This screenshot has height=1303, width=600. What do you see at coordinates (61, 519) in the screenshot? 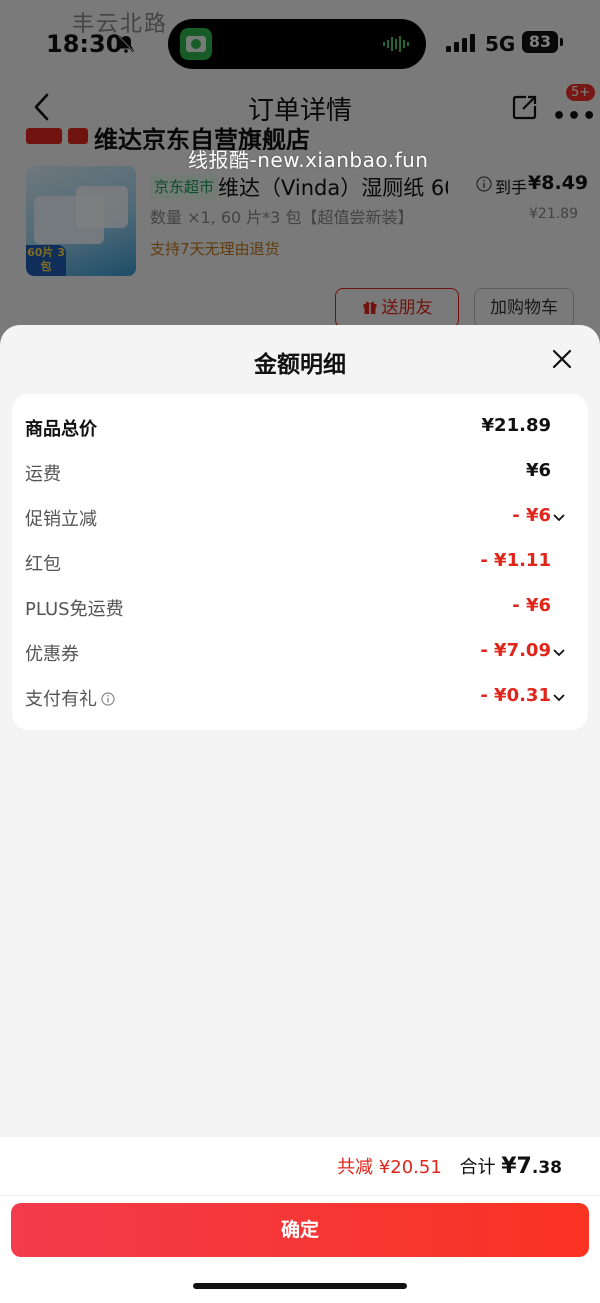
I see `row-label: 促销立减` at bounding box center [61, 519].